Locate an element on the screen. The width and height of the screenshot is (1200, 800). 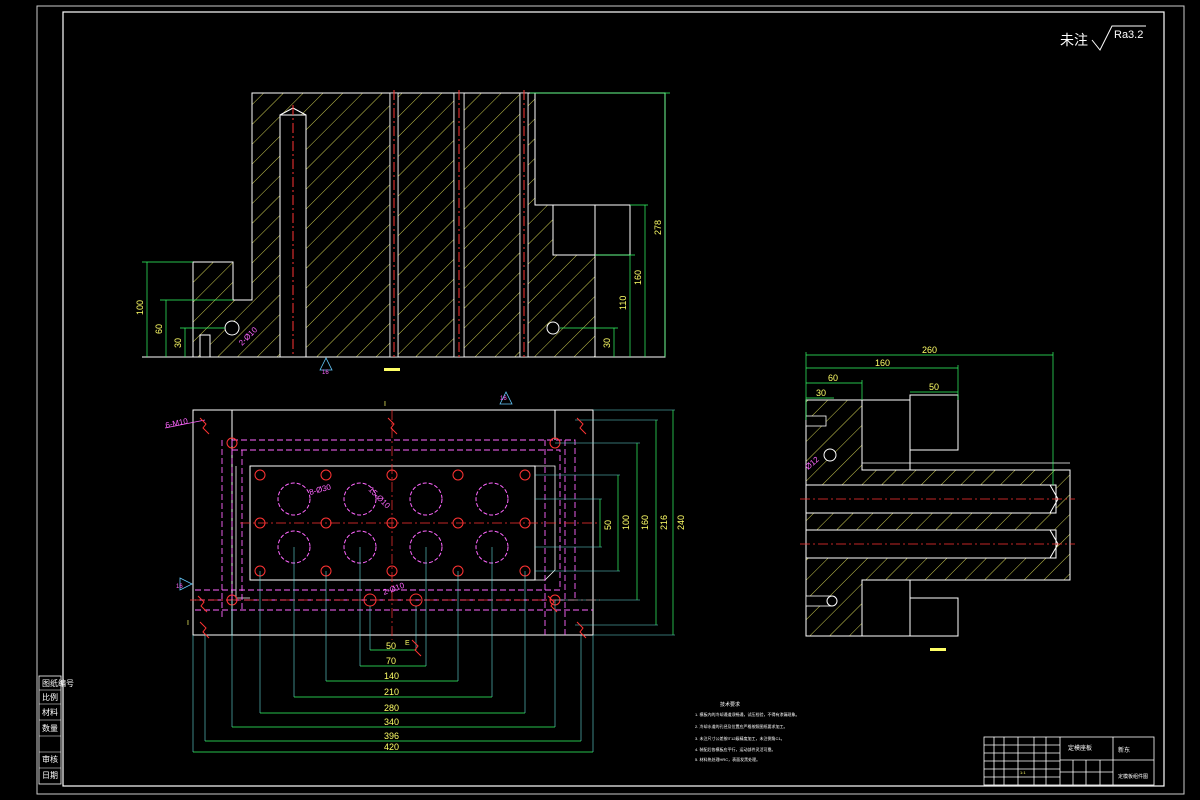
front-view-tag is located at coordinates (392, 369).